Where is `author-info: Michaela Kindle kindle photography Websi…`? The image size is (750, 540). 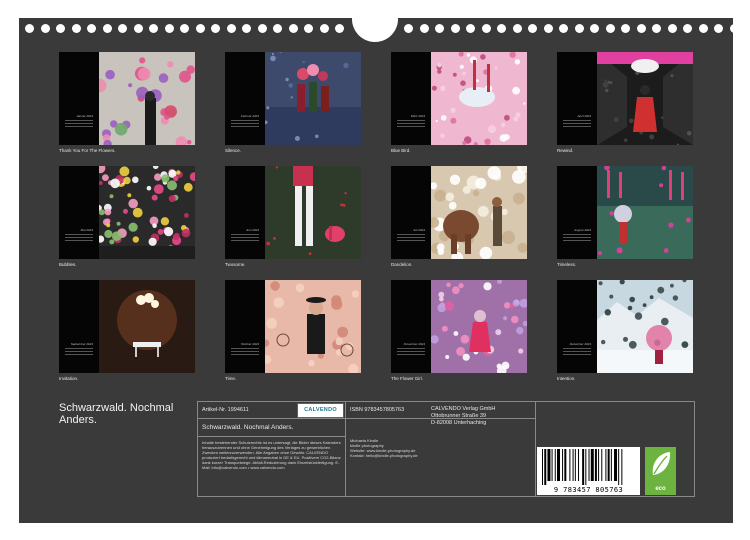 author-info: Michaela Kindle kindle photography Websi… is located at coordinates (384, 448).